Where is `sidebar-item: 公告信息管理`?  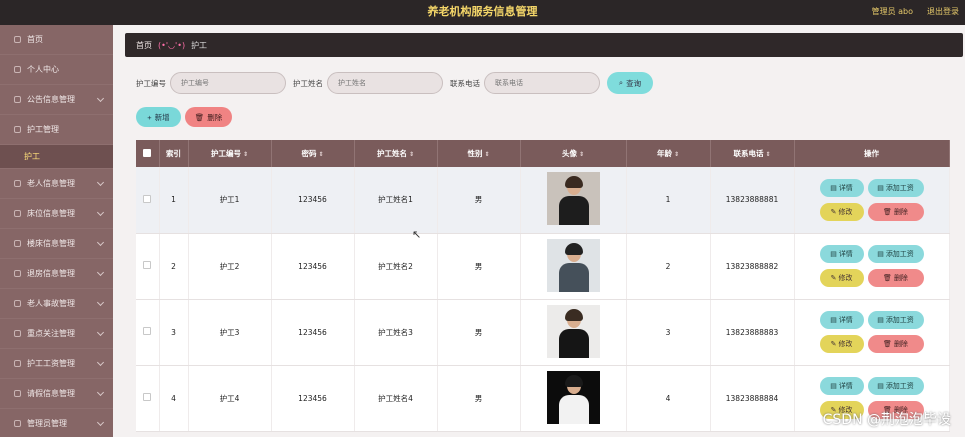
sidebar-item: 公告信息管理 is located at coordinates (56, 100).